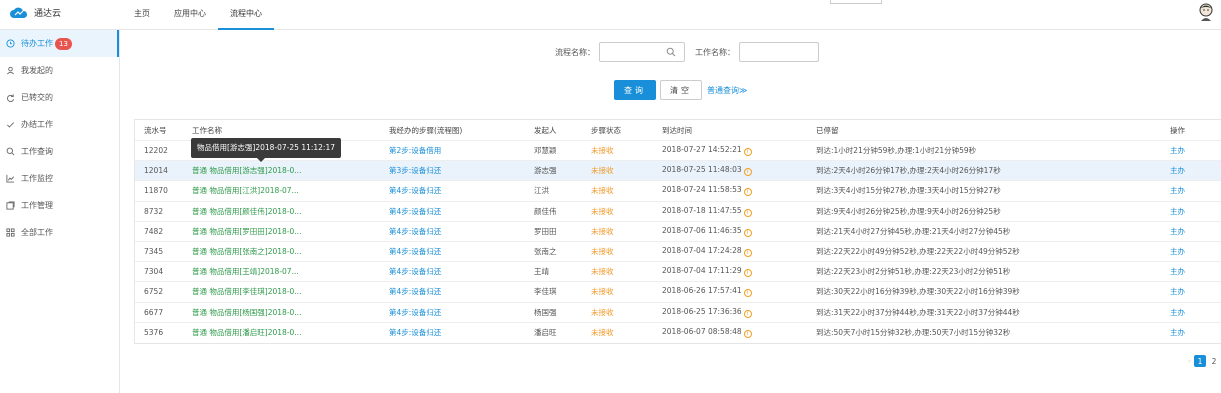 Image resolution: width=1221 pixels, height=393 pixels. I want to click on app-logo: 通达云, so click(35, 12).